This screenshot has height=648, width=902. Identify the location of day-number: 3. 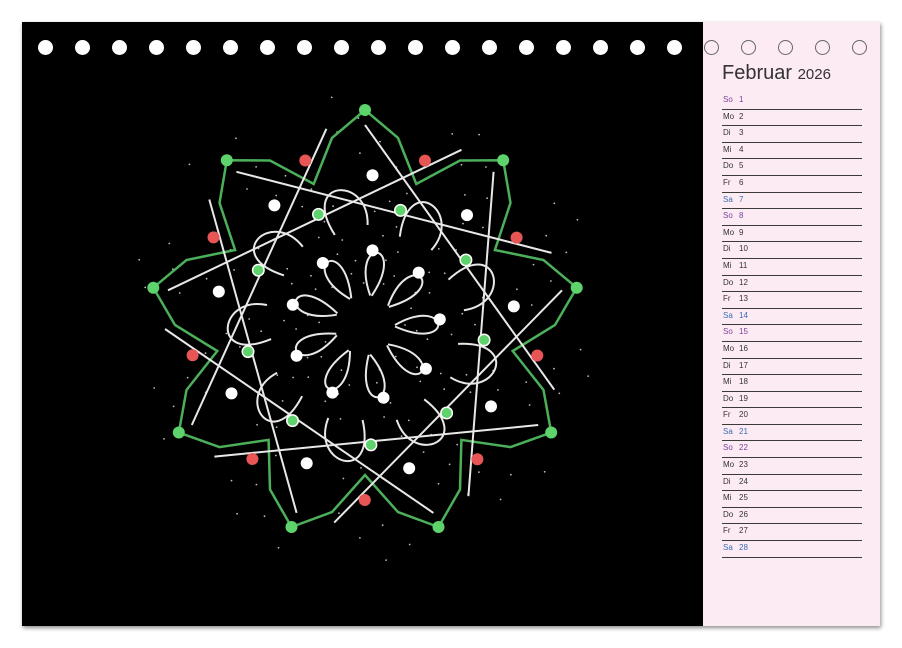
(741, 133).